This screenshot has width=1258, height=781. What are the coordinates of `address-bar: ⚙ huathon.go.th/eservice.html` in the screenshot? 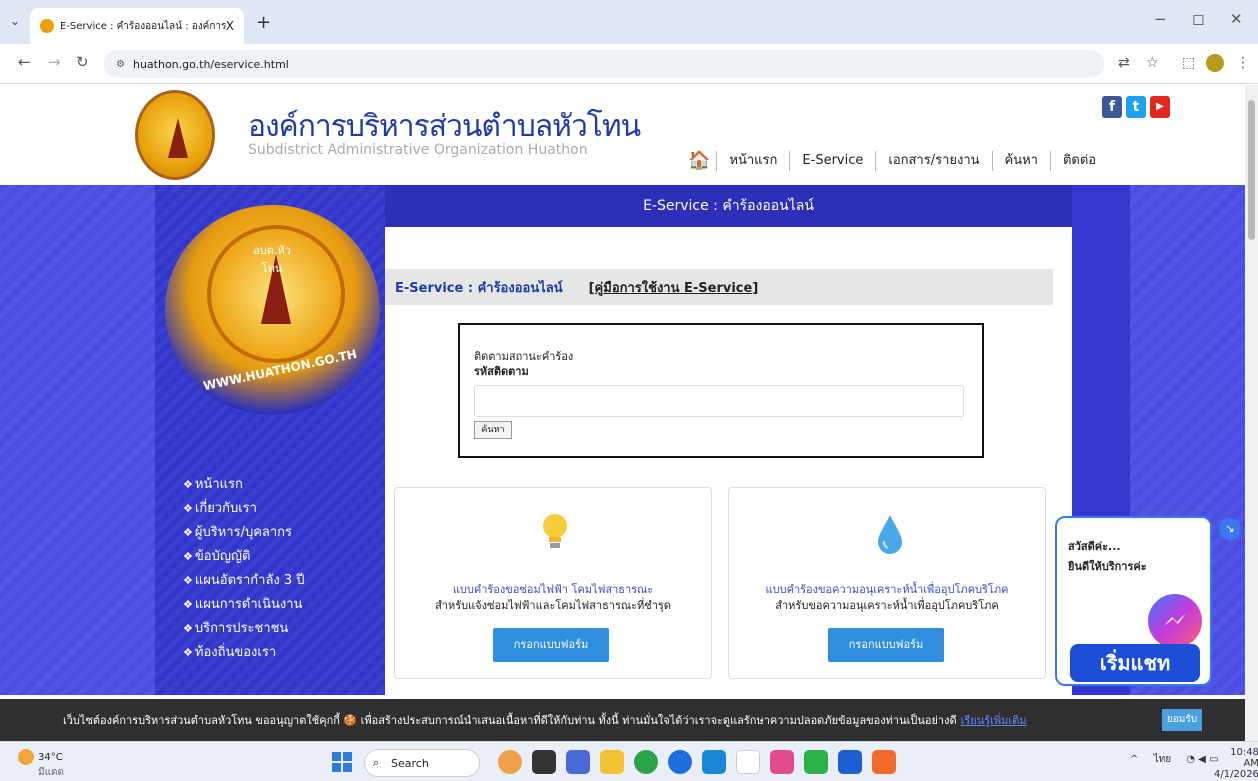 It's located at (604, 64).